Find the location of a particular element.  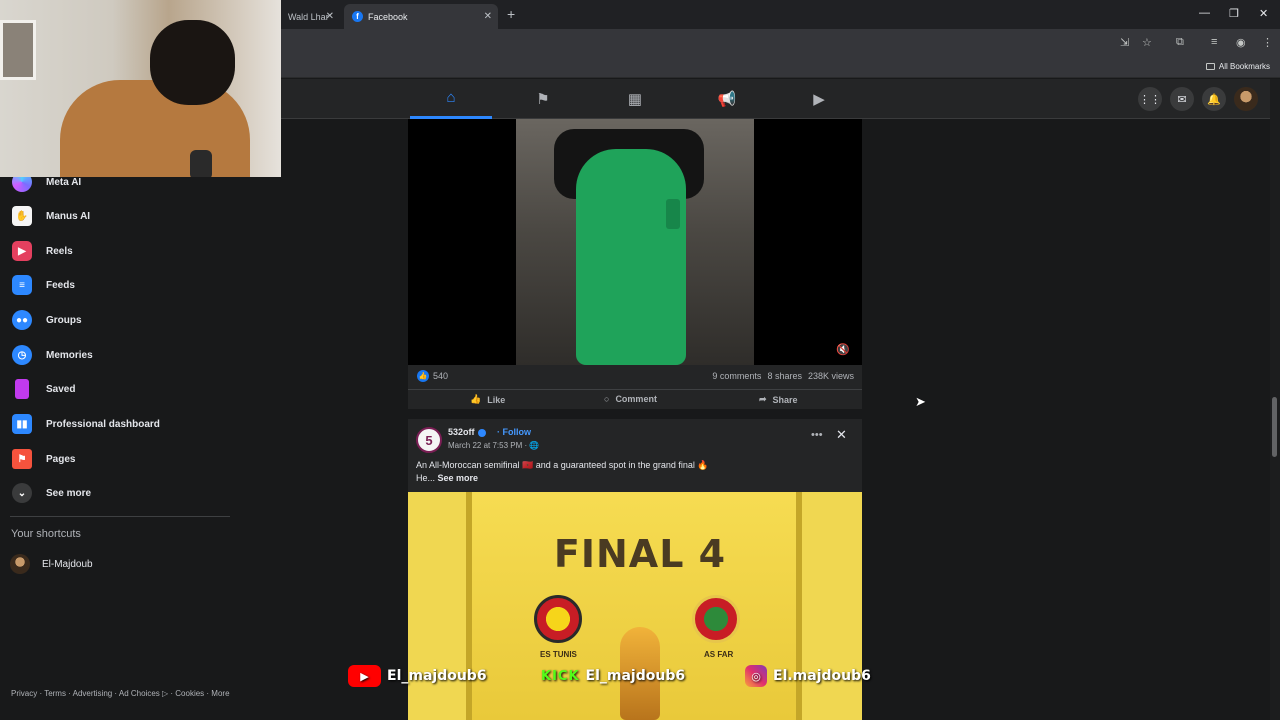

youtube-icon: ▶ is located at coordinates (364, 676).